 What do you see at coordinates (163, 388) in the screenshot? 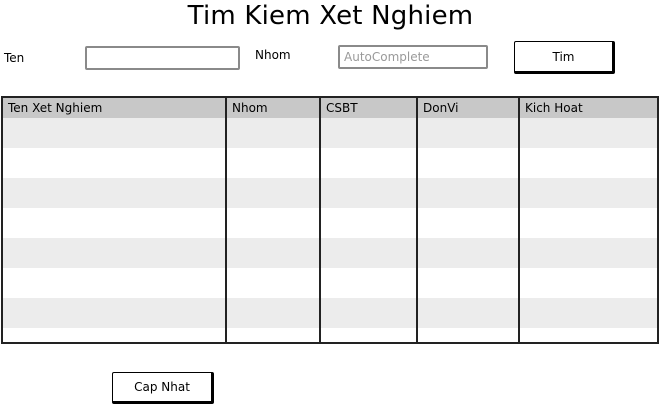
I see `update-button: Cap Nhat` at bounding box center [163, 388].